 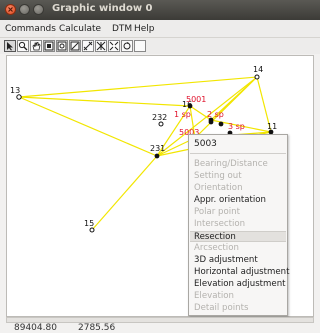 What do you see at coordinates (272, 126) in the screenshot?
I see `point-11-label: 11` at bounding box center [272, 126].